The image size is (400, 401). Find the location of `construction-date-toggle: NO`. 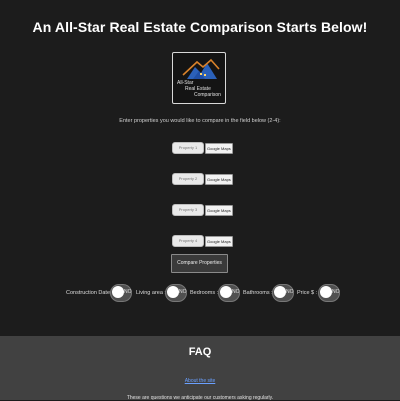

construction-date-toggle: NO is located at coordinates (121, 293).